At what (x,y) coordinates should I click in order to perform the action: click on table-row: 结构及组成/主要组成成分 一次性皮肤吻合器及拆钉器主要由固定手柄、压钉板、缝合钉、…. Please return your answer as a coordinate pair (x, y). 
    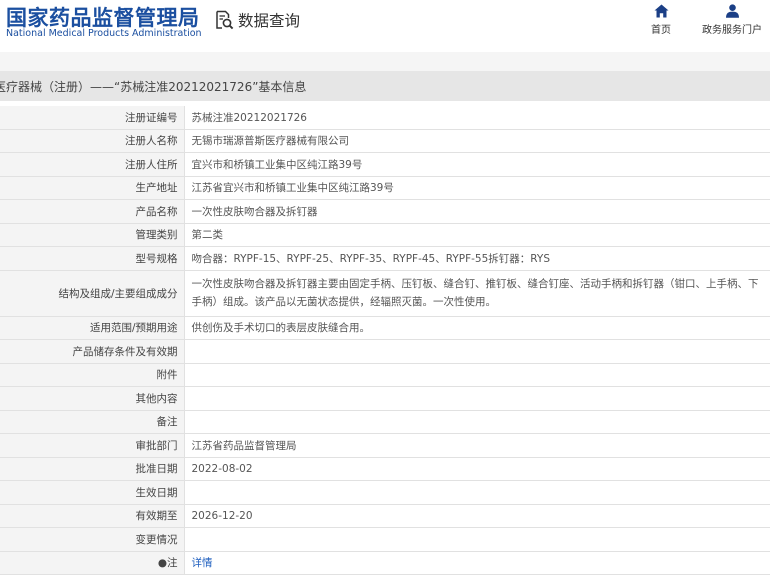
    Looking at the image, I should click on (385, 293).